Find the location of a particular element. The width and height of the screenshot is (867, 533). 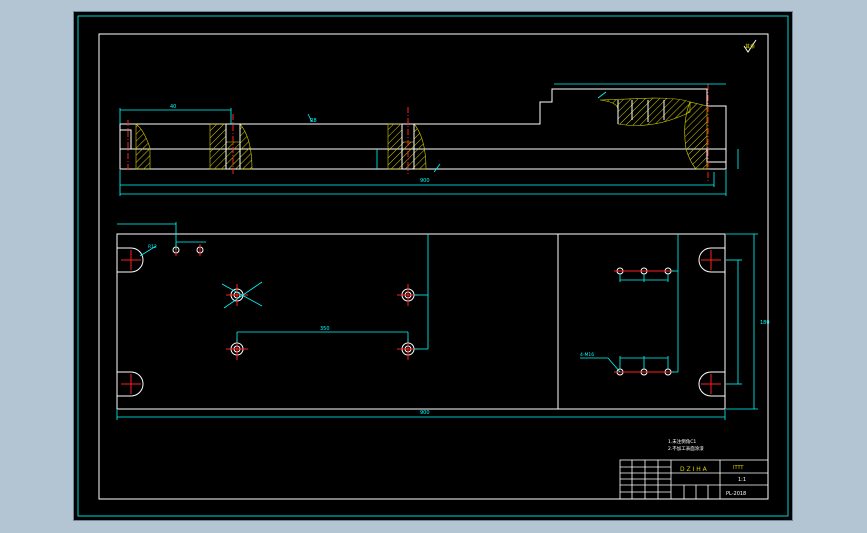

plan-hole-spacing-dim: 350 is located at coordinates (325, 329).